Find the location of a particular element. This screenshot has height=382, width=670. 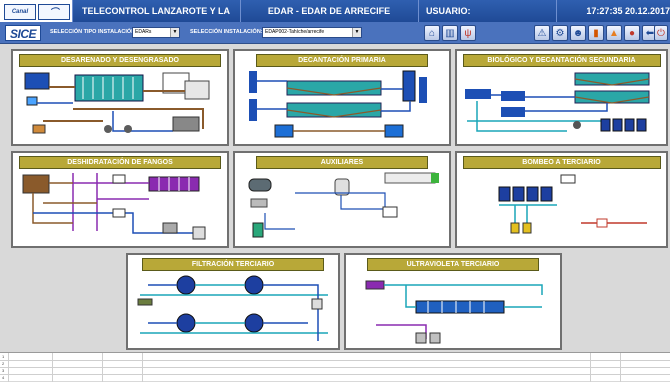

panel-bombeo: BOMBEO A TERCIARIO is located at coordinates (561, 199).